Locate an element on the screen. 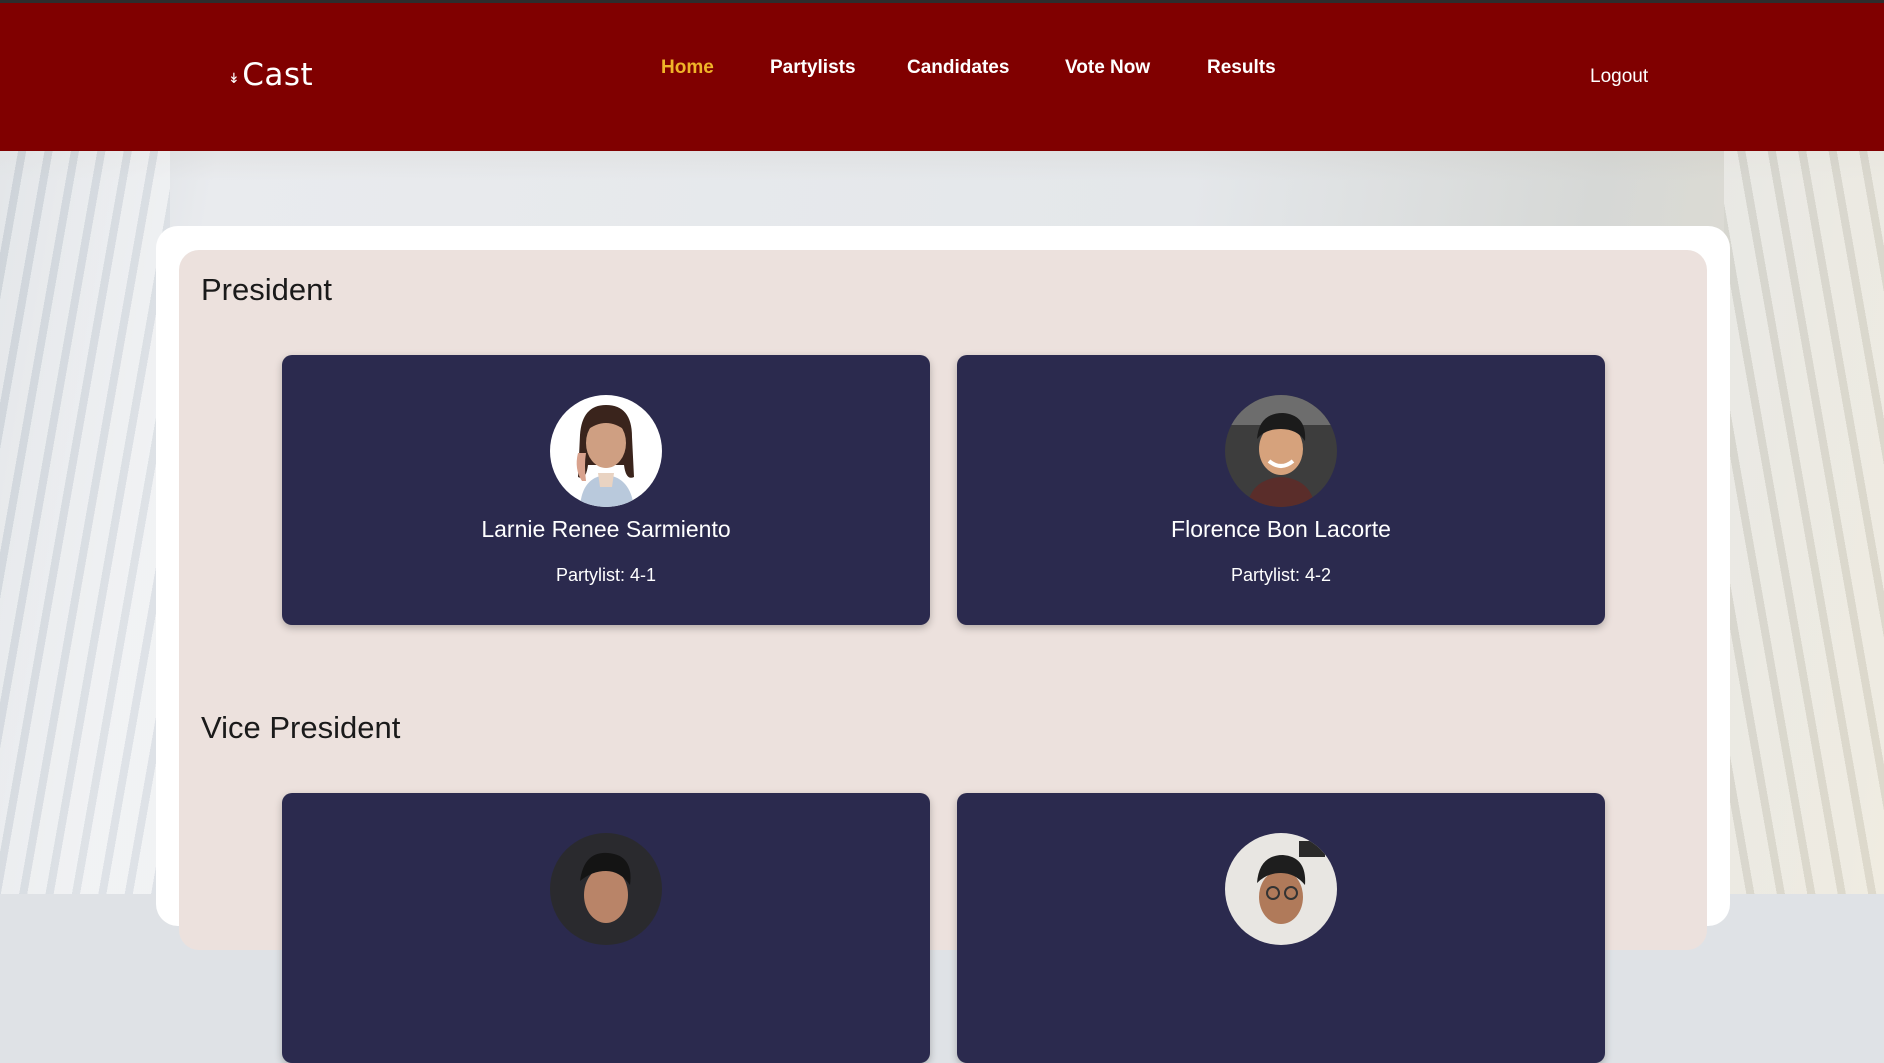 The image size is (1884, 1063). nav-home: Home is located at coordinates (687, 68).